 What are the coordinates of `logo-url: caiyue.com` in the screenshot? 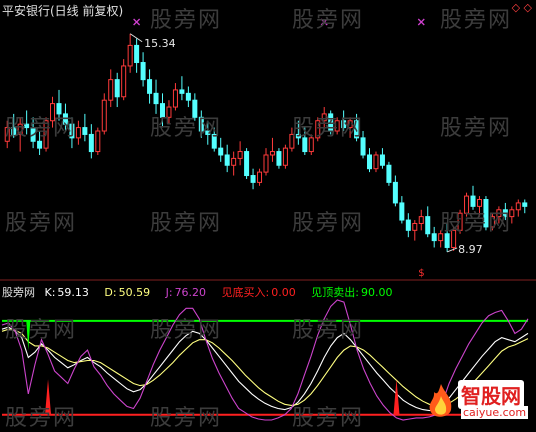 It's located at (495, 412).